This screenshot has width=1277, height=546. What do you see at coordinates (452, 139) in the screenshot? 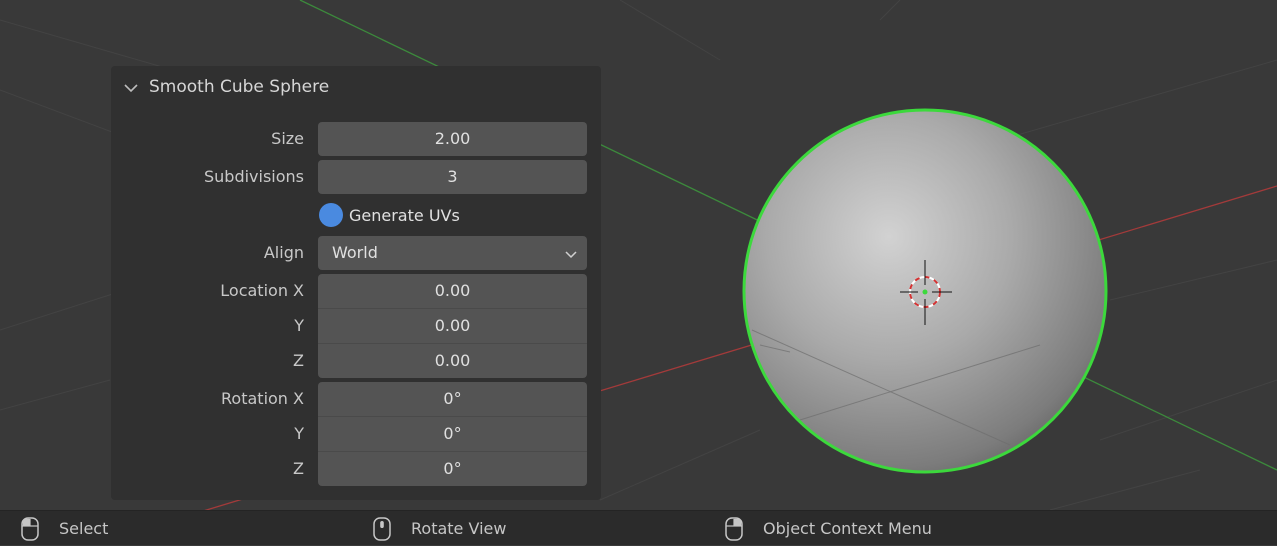
I see `size-field: 2.00` at bounding box center [452, 139].